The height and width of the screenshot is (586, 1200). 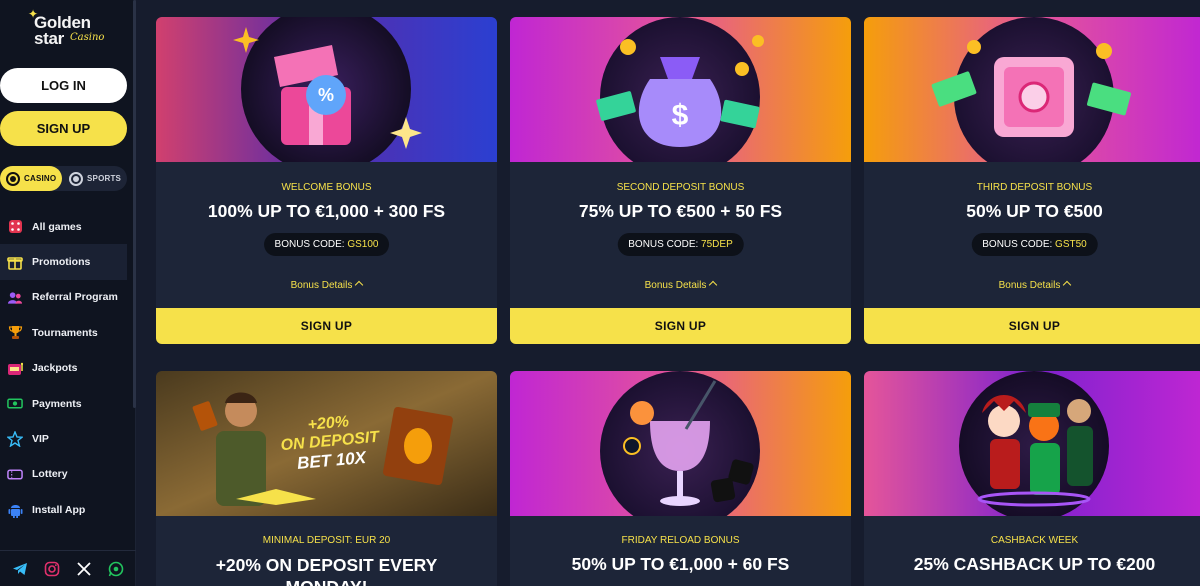 I want to click on promo-subtitle: SECOND DEPOSIT BONUS, so click(x=680, y=187).